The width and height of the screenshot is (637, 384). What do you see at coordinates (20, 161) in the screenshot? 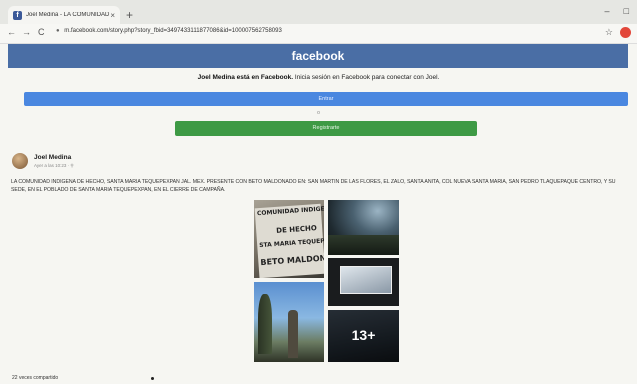
I see `author-avatar` at bounding box center [20, 161].